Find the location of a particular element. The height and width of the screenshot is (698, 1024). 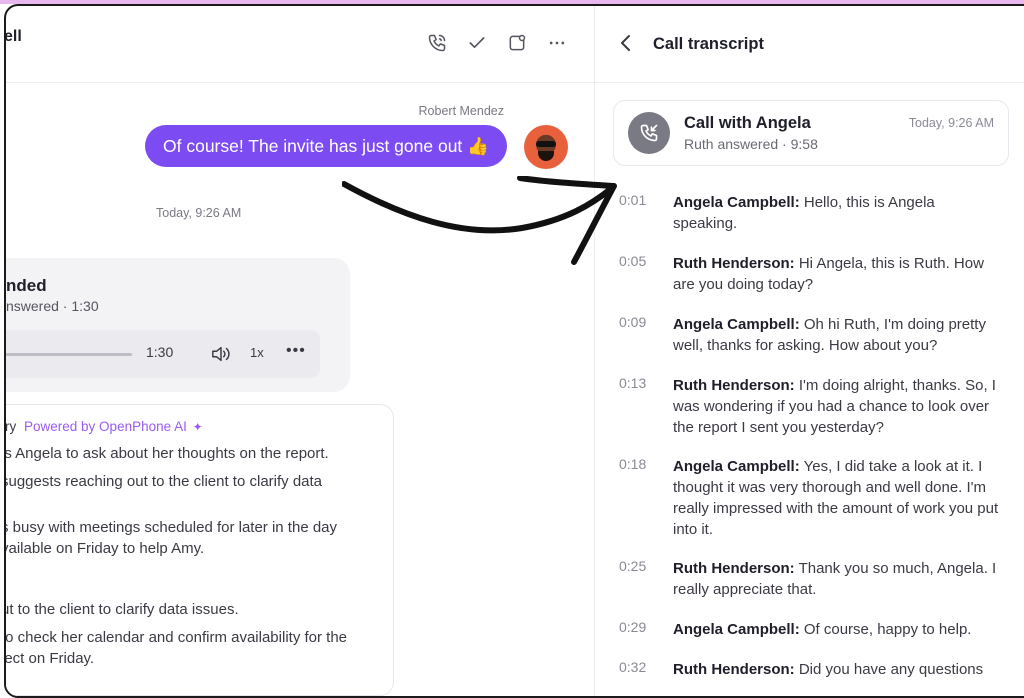

summary-title: ry is located at coordinates (11, 426).